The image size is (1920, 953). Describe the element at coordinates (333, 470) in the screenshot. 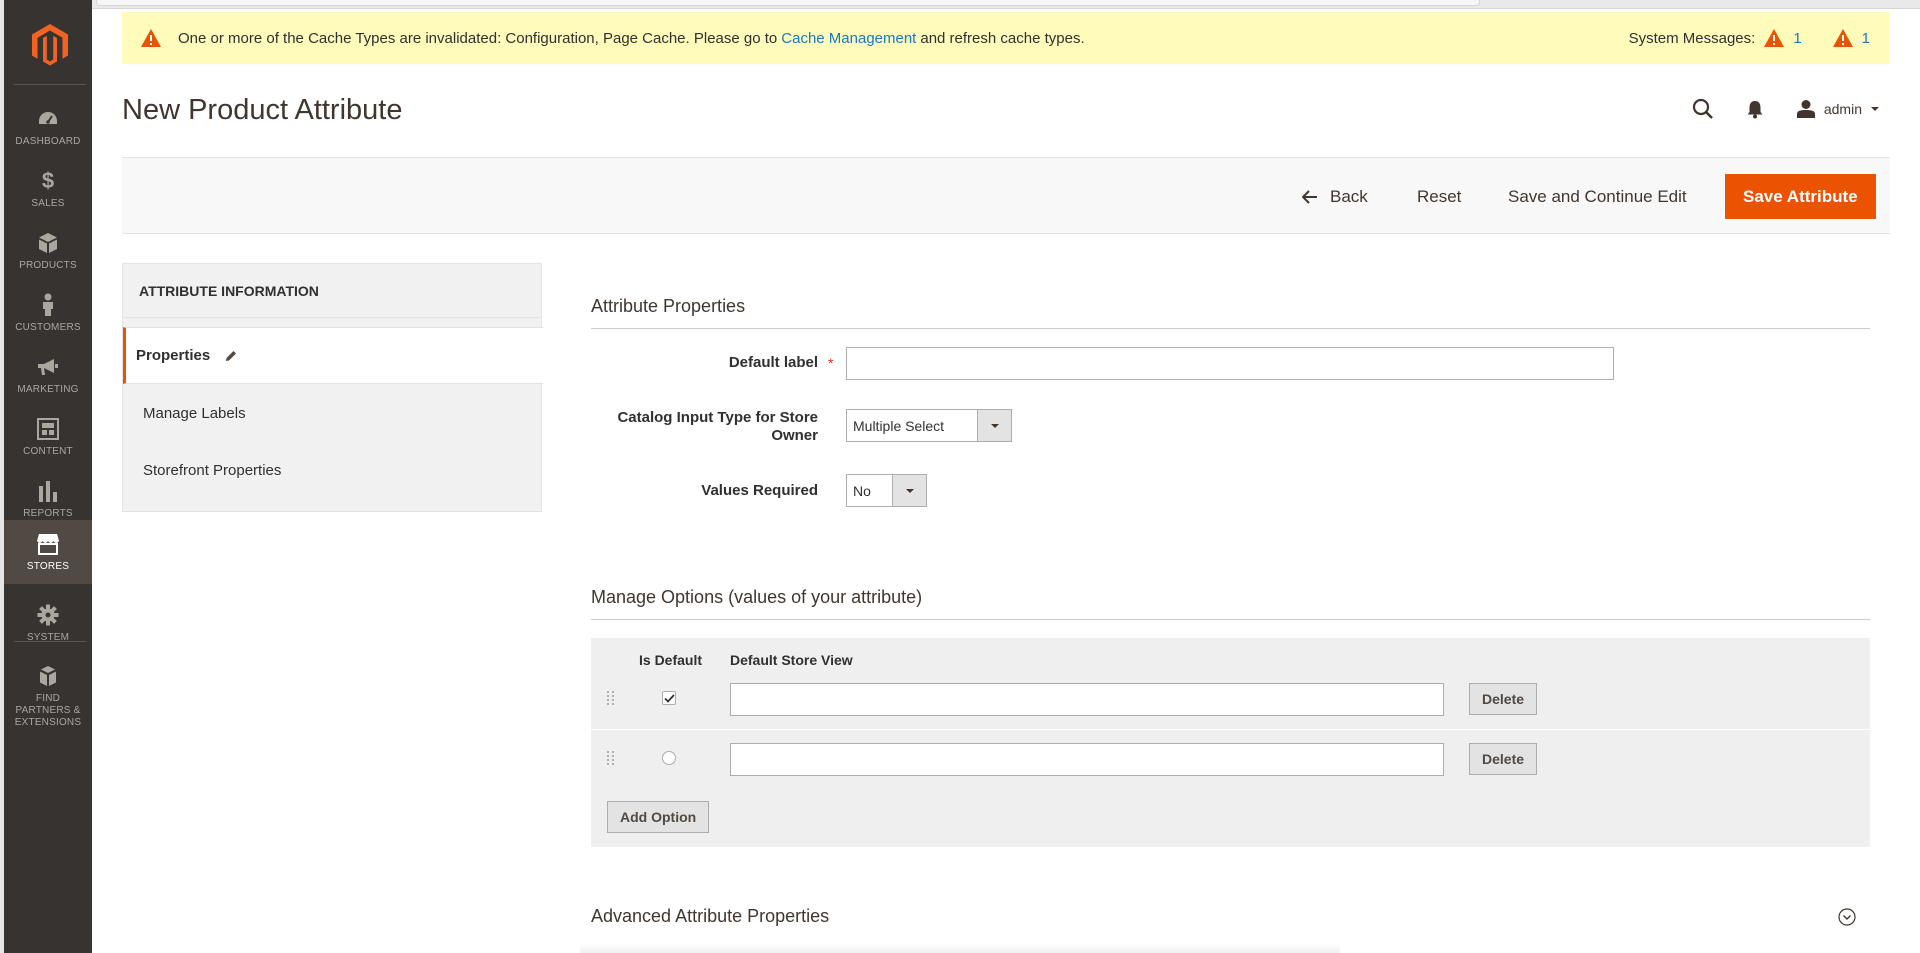

I see `tab-storefront-properties: Storefront Properties` at that location.